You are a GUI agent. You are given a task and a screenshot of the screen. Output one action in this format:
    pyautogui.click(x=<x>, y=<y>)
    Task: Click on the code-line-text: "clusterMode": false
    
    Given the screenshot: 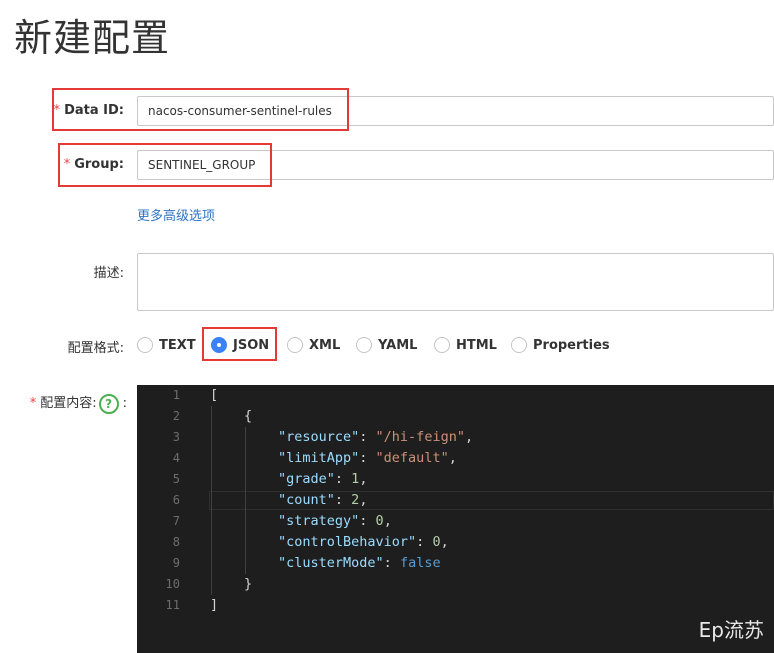 What is the action you would take?
    pyautogui.click(x=359, y=563)
    